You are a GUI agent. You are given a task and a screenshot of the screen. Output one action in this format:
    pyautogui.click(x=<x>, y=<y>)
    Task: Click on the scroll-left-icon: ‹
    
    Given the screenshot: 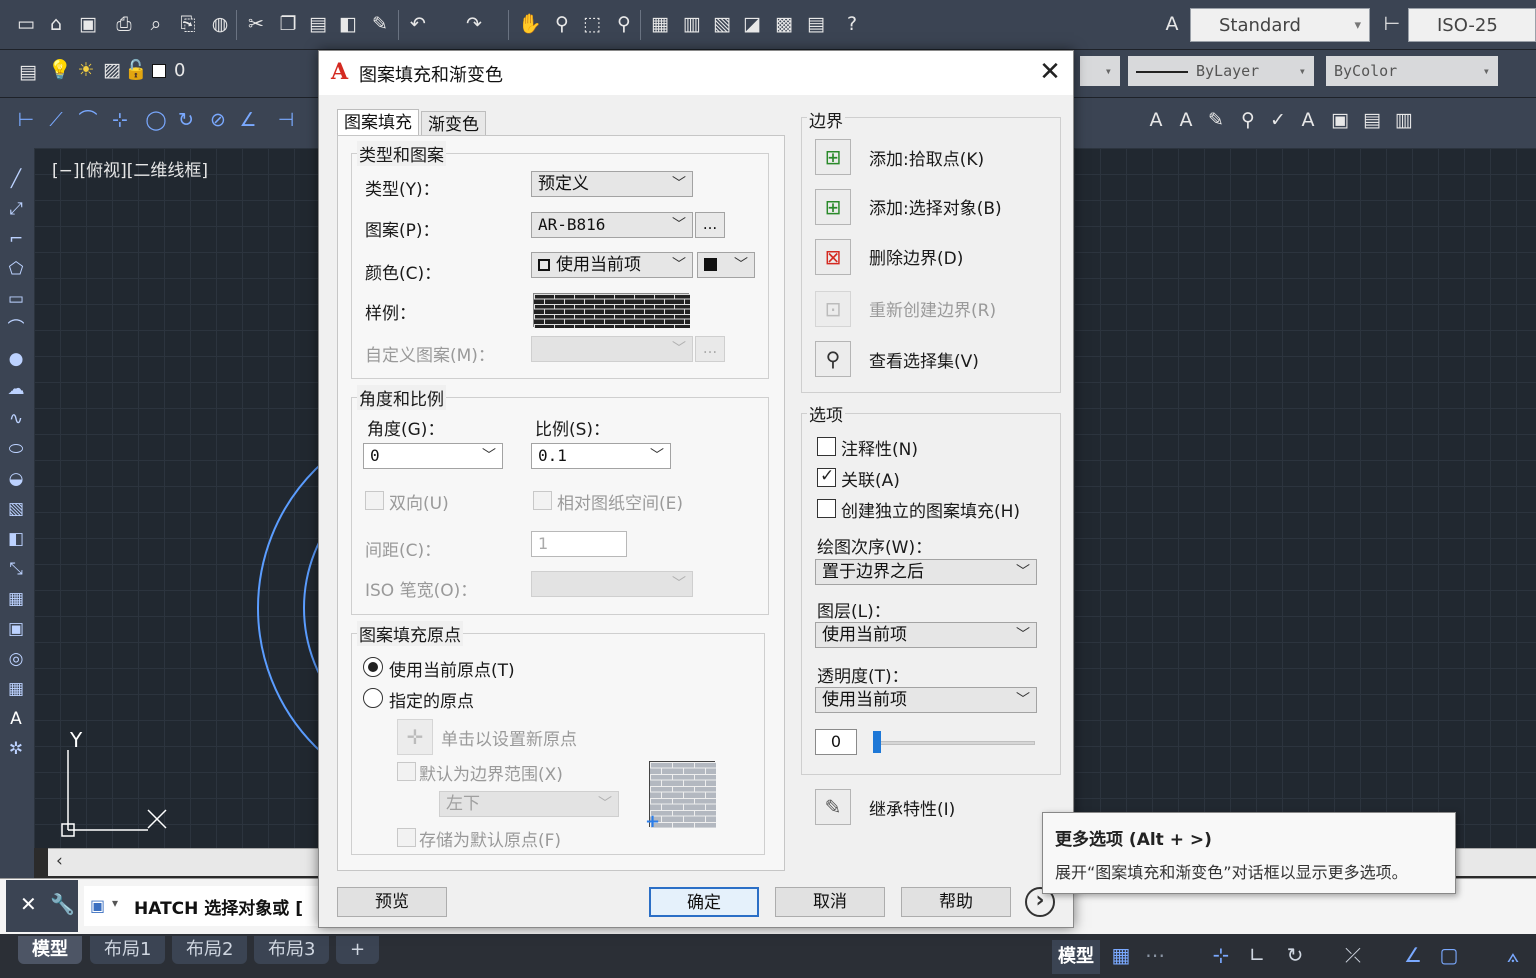 What is the action you would take?
    pyautogui.click(x=59, y=861)
    